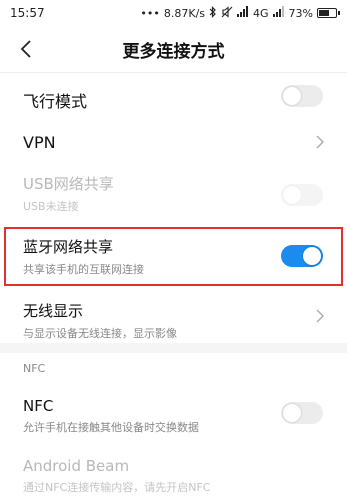 This screenshot has height=501, width=347. I want to click on bluetooth-tethering-subtitle: 共享该手机的互联网连接, so click(83, 269).